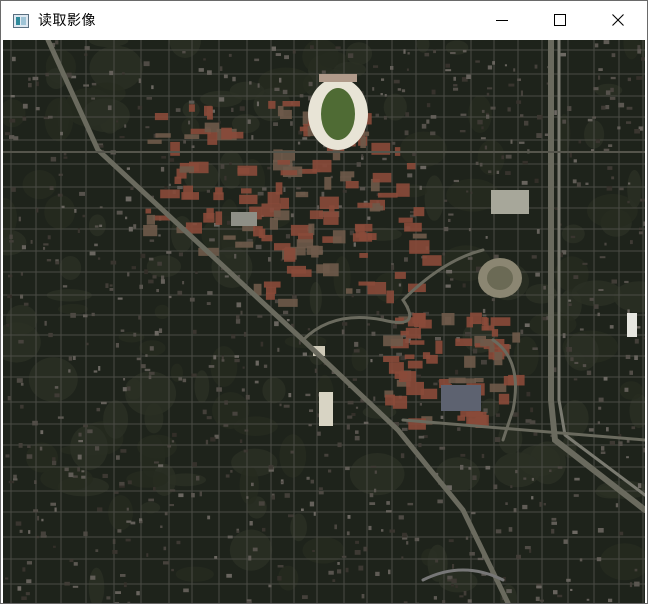  What do you see at coordinates (21, 20) in the screenshot?
I see `image-window-icon` at bounding box center [21, 20].